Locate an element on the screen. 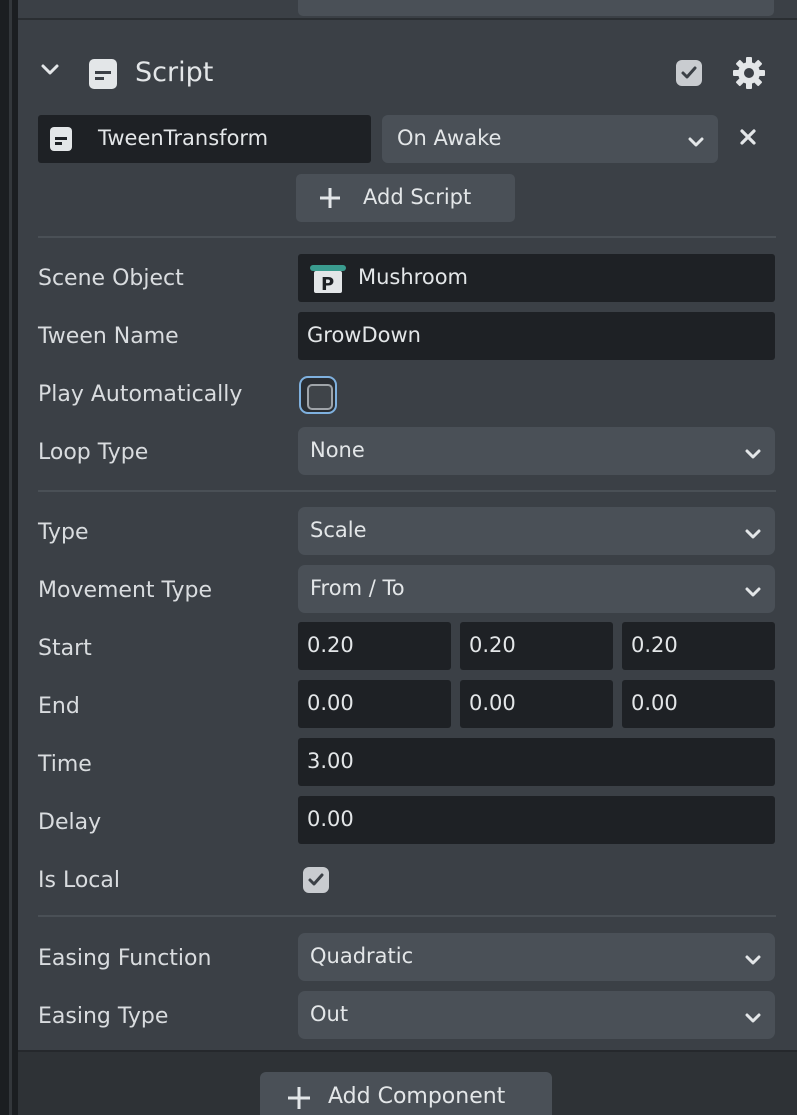 This screenshot has width=797, height=1115. script-asset-field: TweenTransform is located at coordinates (204, 139).